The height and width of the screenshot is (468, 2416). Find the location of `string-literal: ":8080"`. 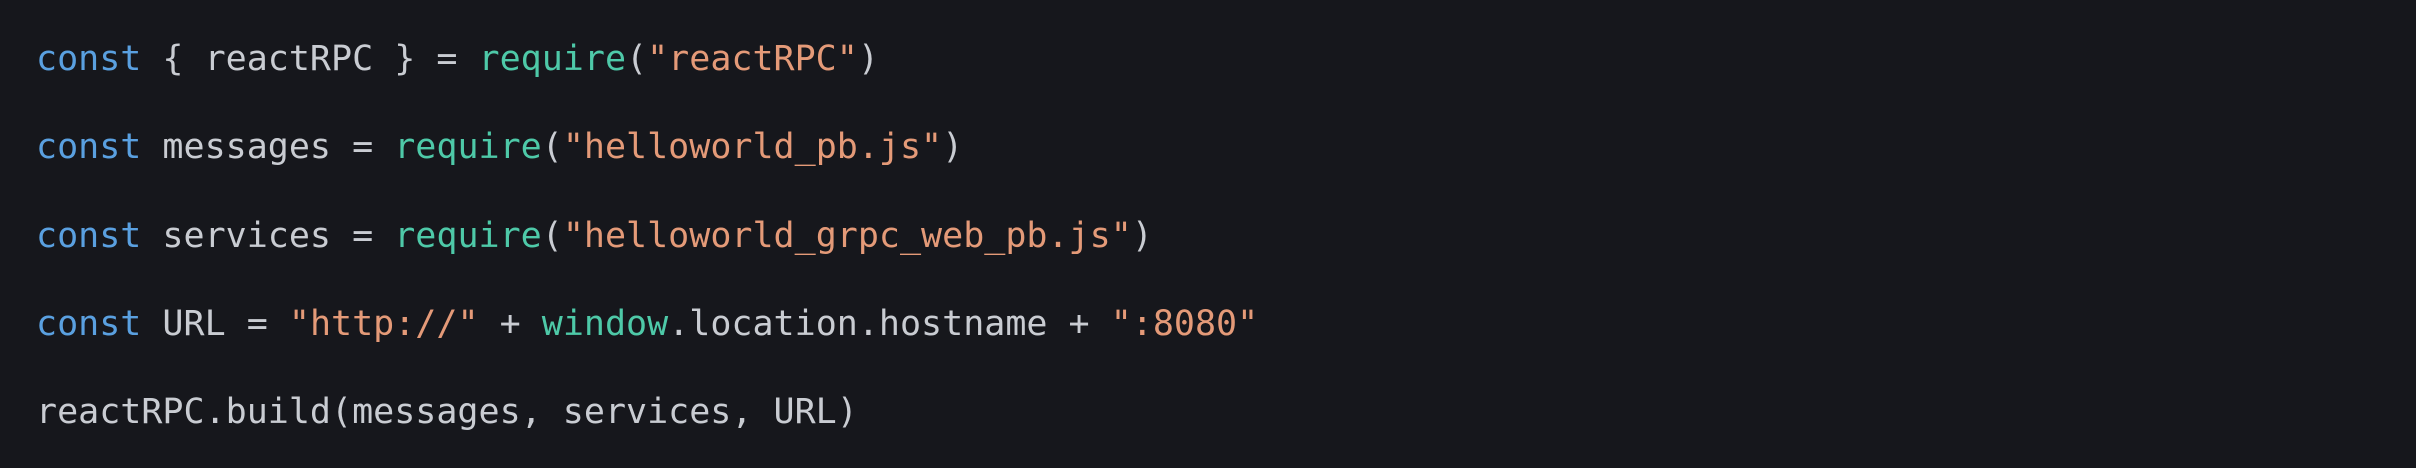

string-literal: ":8080" is located at coordinates (1184, 324).